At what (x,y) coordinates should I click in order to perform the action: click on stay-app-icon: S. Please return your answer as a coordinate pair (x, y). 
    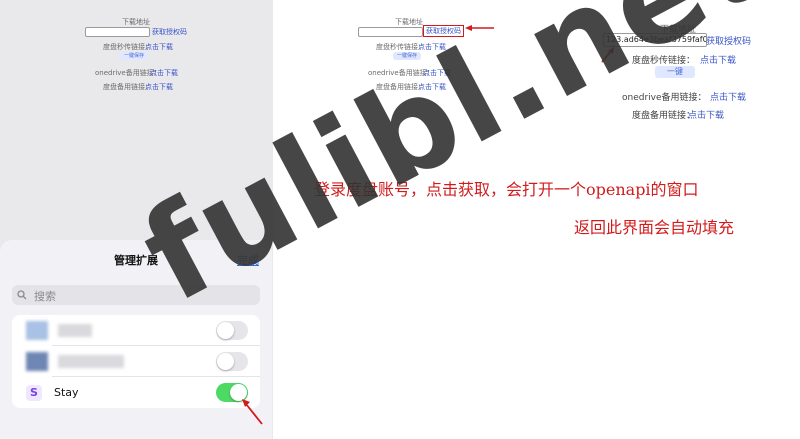
    Looking at the image, I should click on (34, 393).